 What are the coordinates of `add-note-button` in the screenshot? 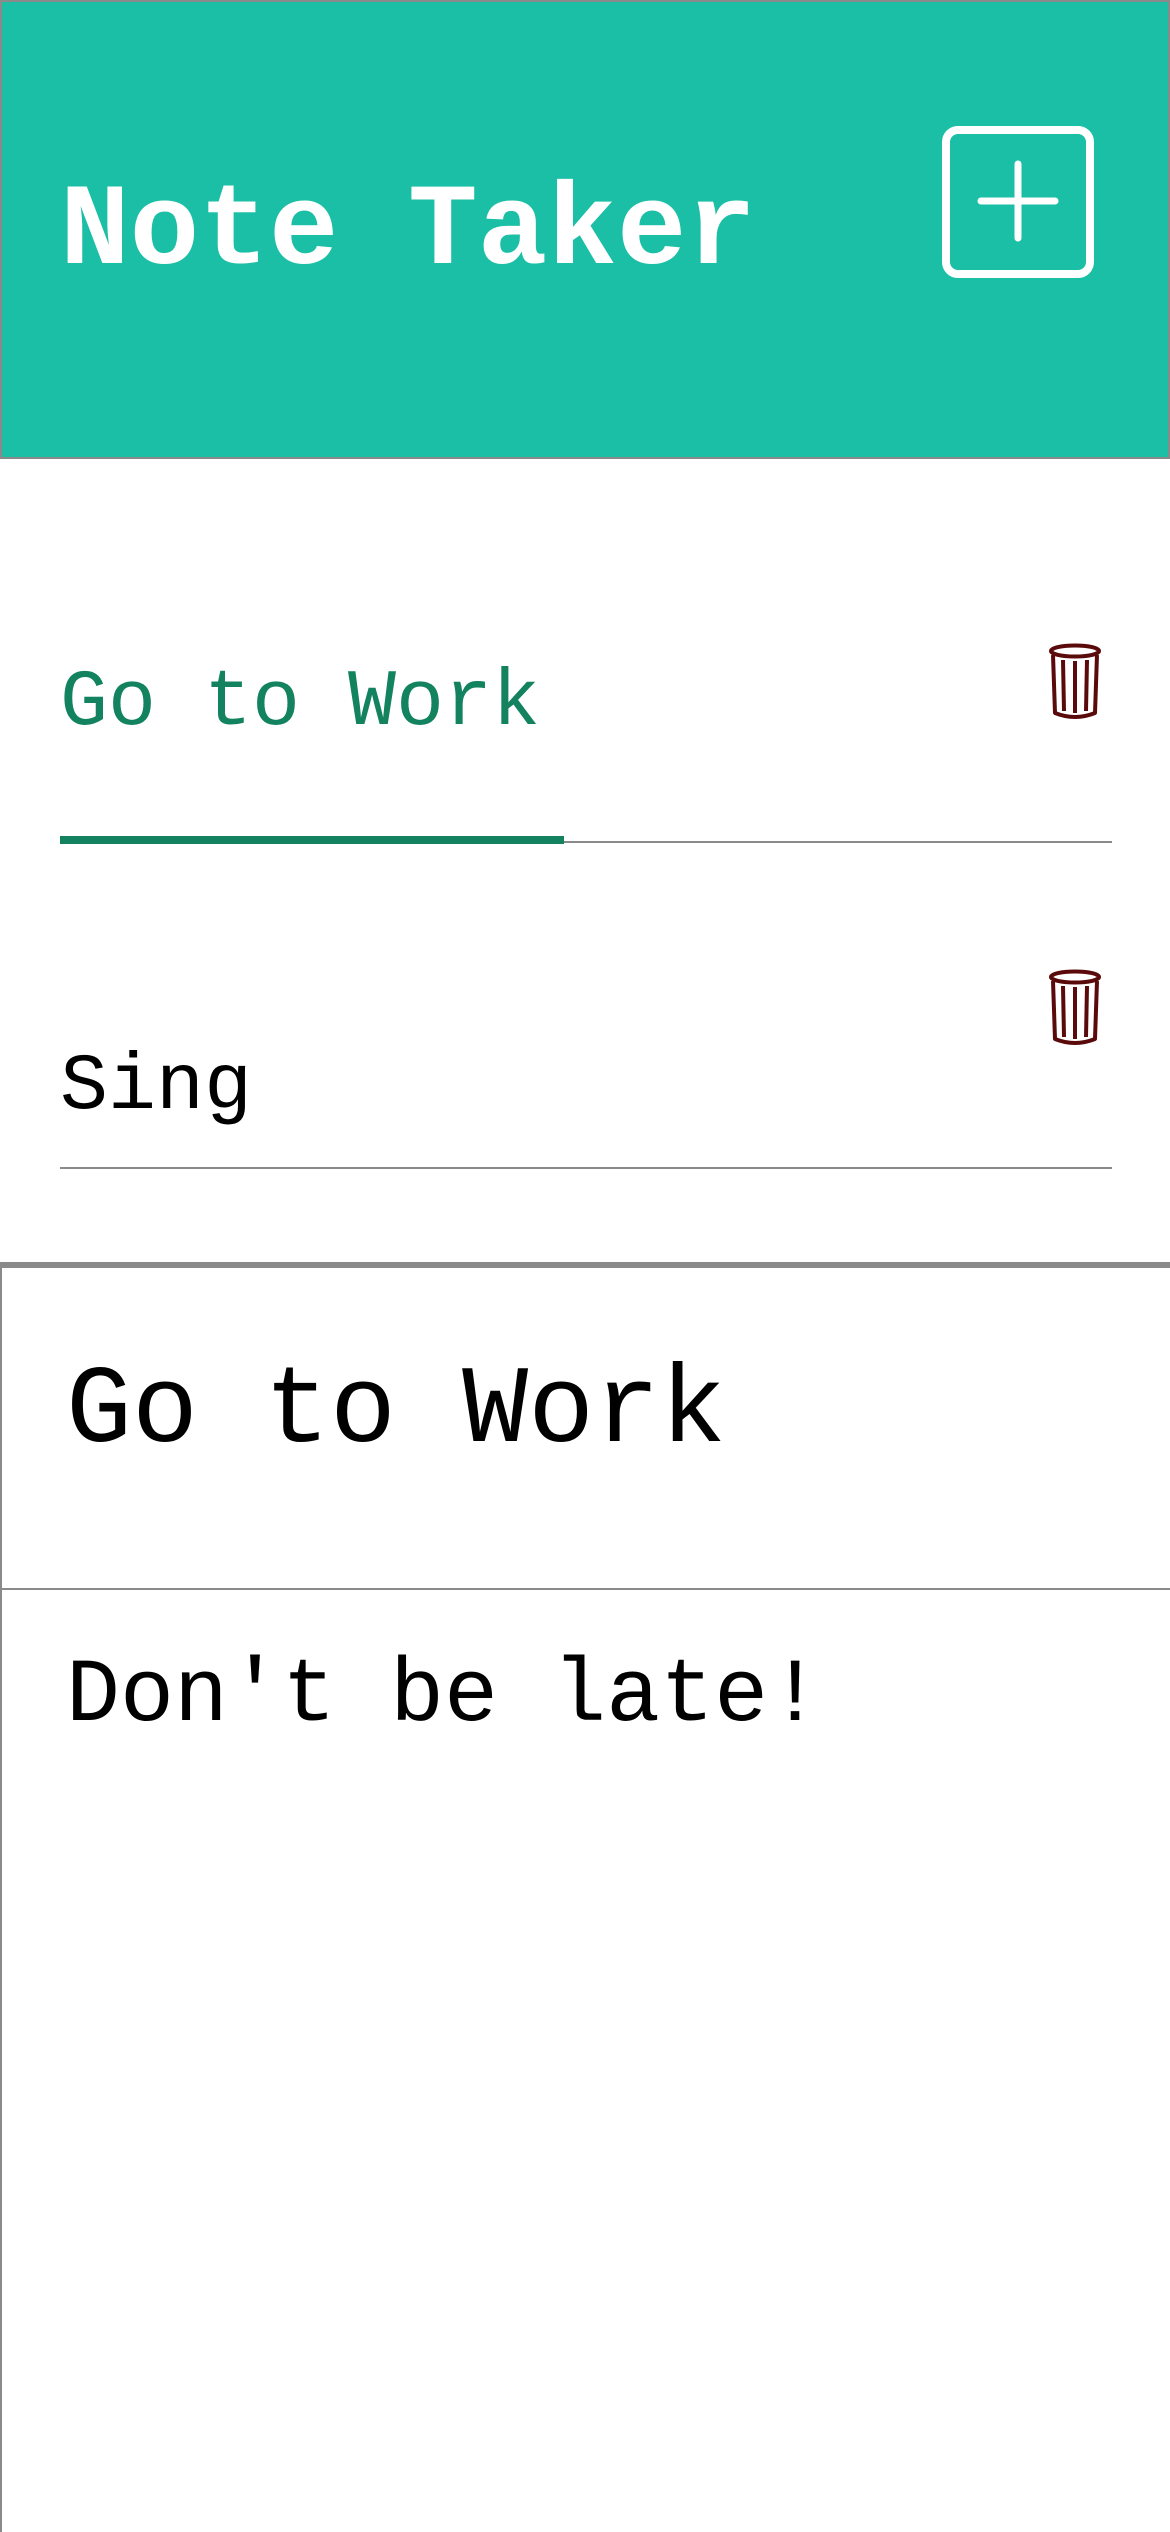 It's located at (1018, 202).